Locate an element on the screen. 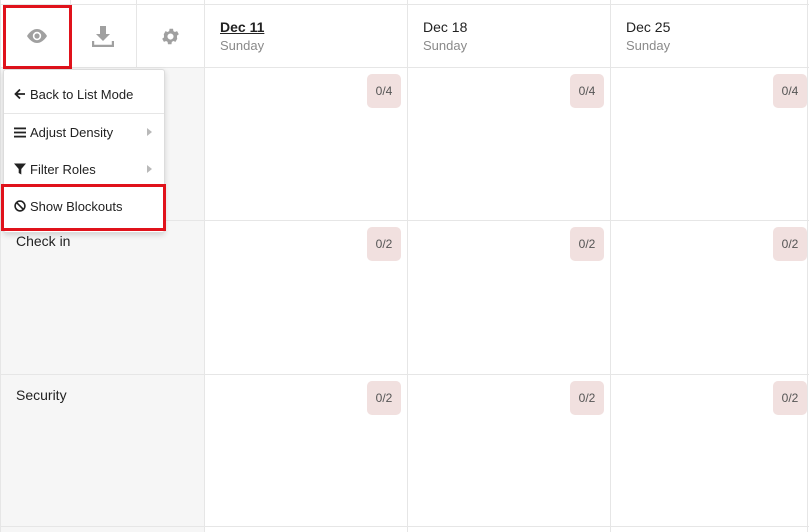  menu-item-label: Adjust Density is located at coordinates (72, 132).